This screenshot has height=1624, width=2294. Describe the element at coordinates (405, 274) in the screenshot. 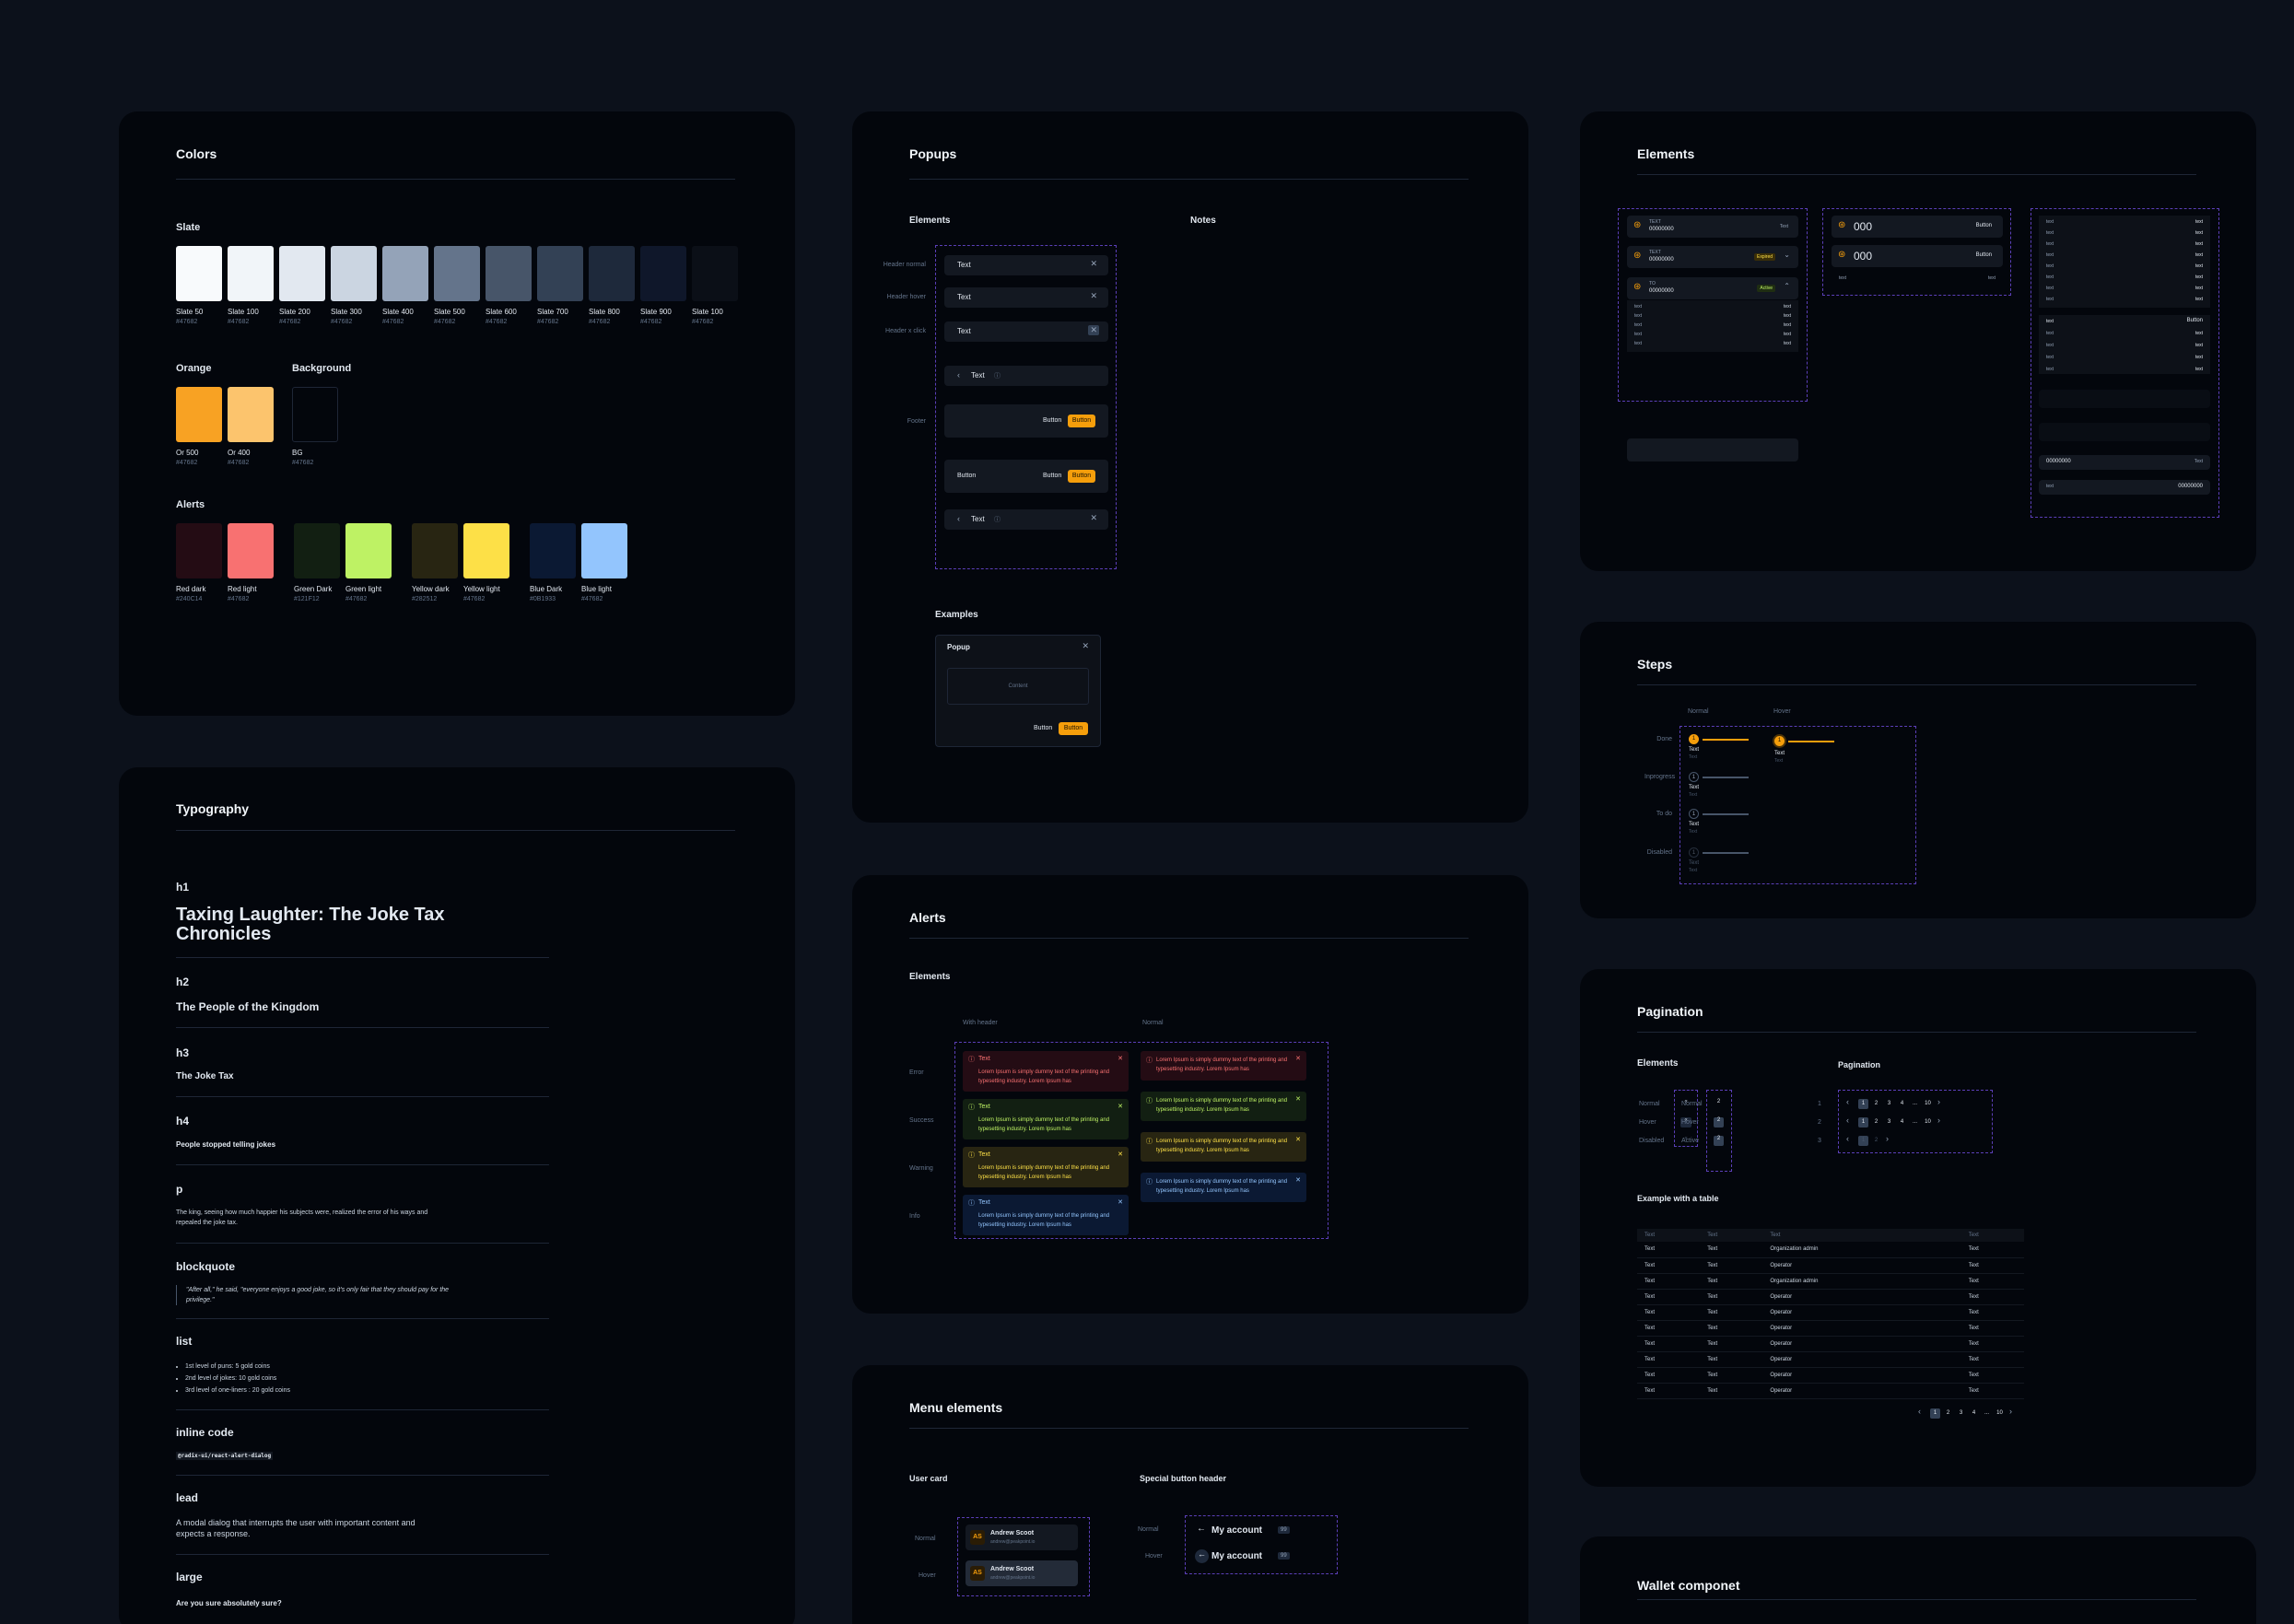

I see `color-swatch` at that location.